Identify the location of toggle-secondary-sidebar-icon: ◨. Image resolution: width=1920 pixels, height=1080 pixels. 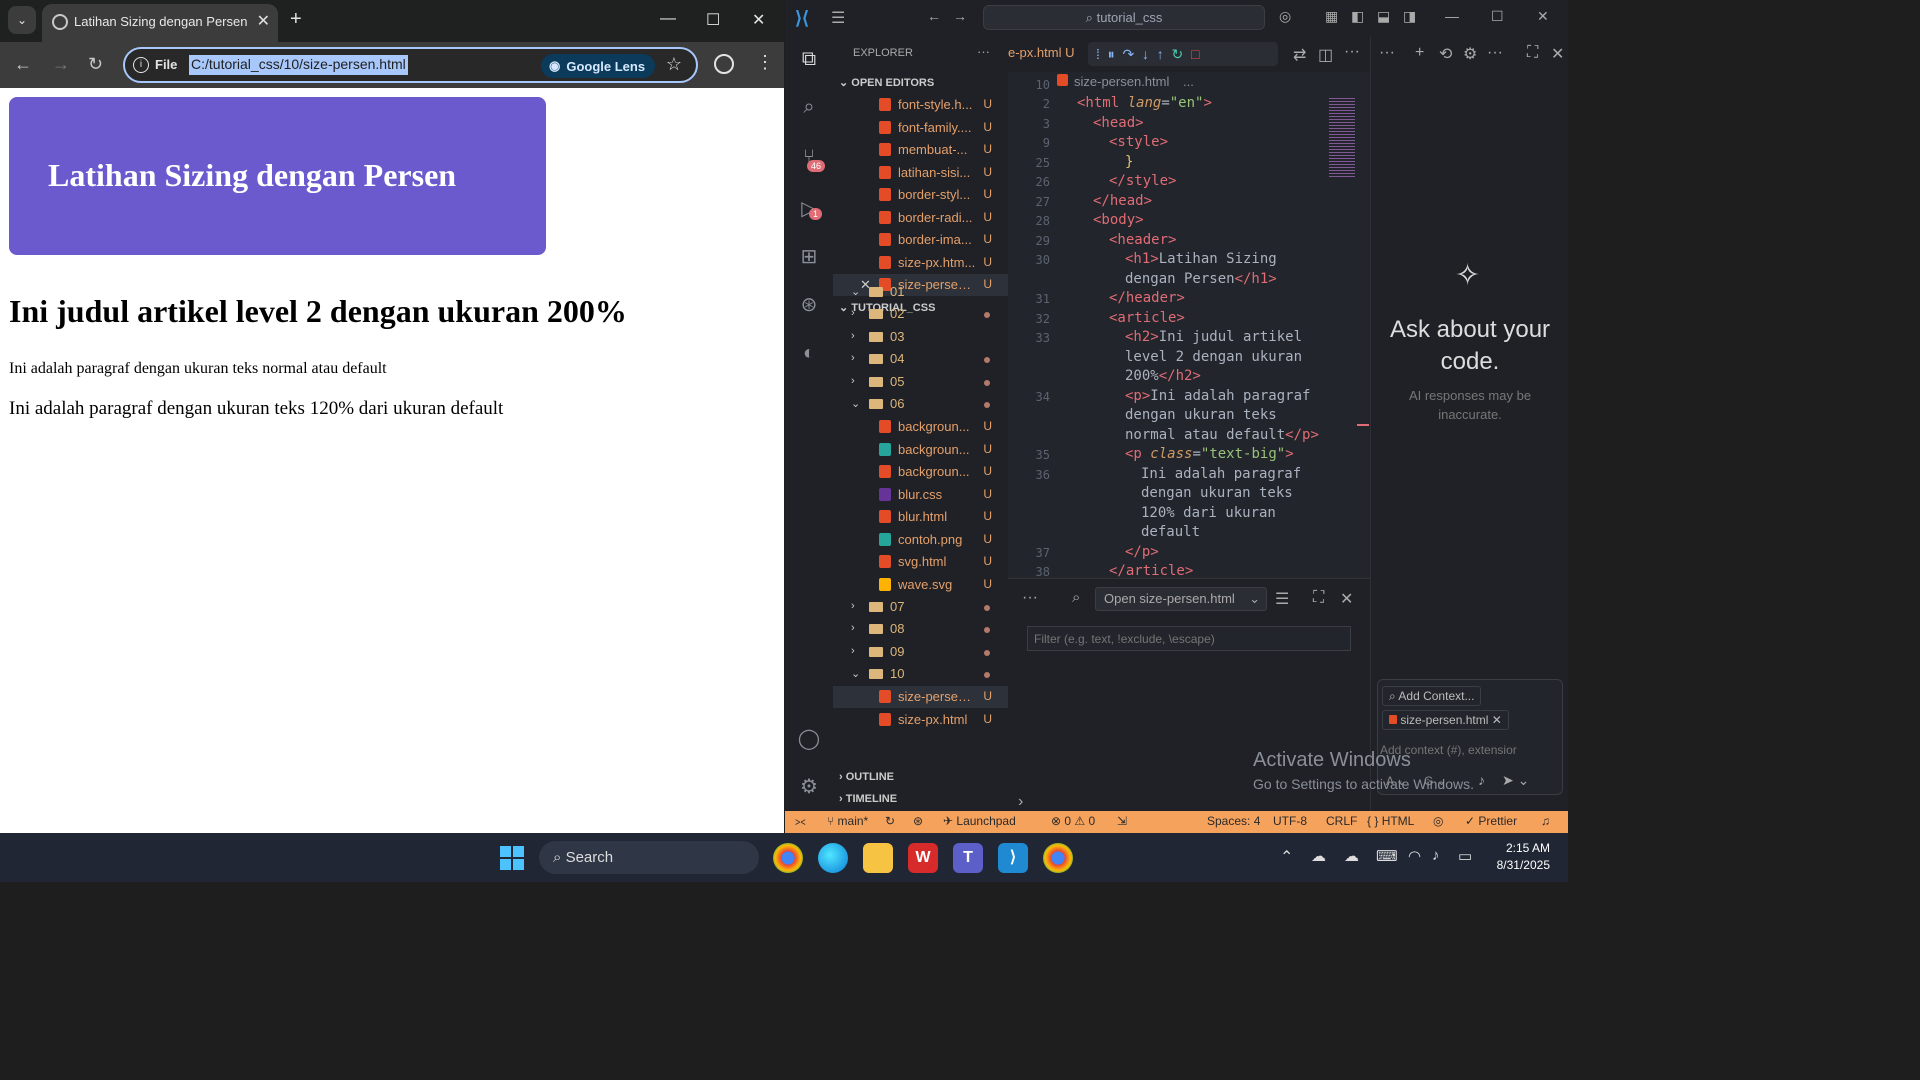
(1409, 16).